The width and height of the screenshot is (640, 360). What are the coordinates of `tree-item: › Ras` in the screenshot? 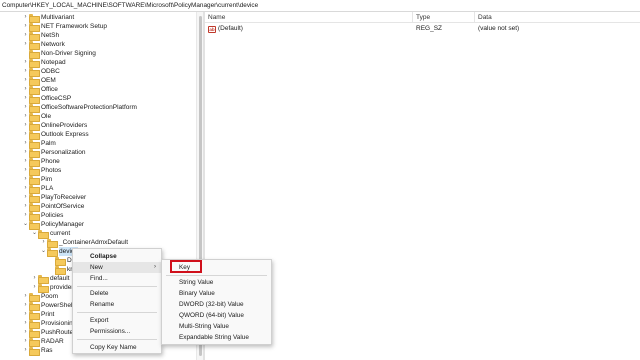 It's located at (37, 351).